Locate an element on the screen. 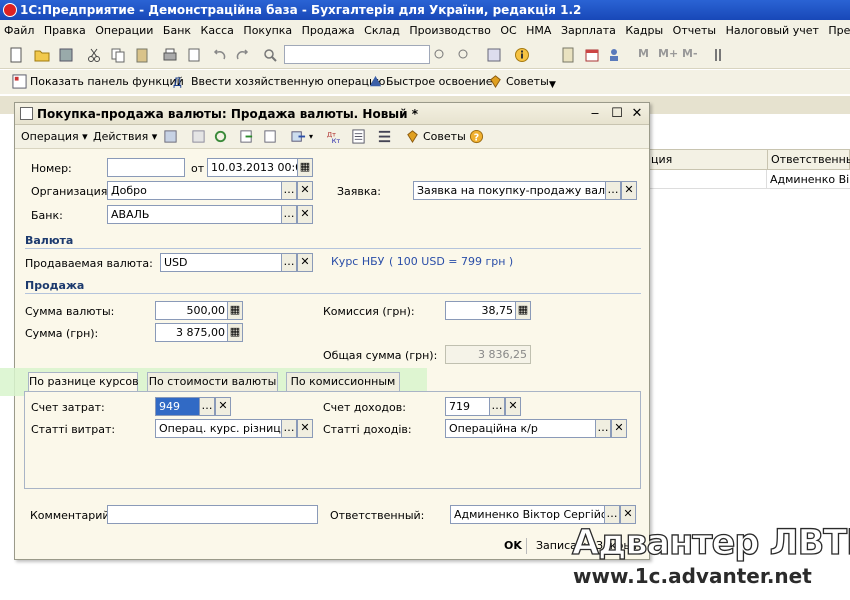 The height and width of the screenshot is (600, 850). responsible-field: Админенко Віктор Сергійович is located at coordinates (528, 514).